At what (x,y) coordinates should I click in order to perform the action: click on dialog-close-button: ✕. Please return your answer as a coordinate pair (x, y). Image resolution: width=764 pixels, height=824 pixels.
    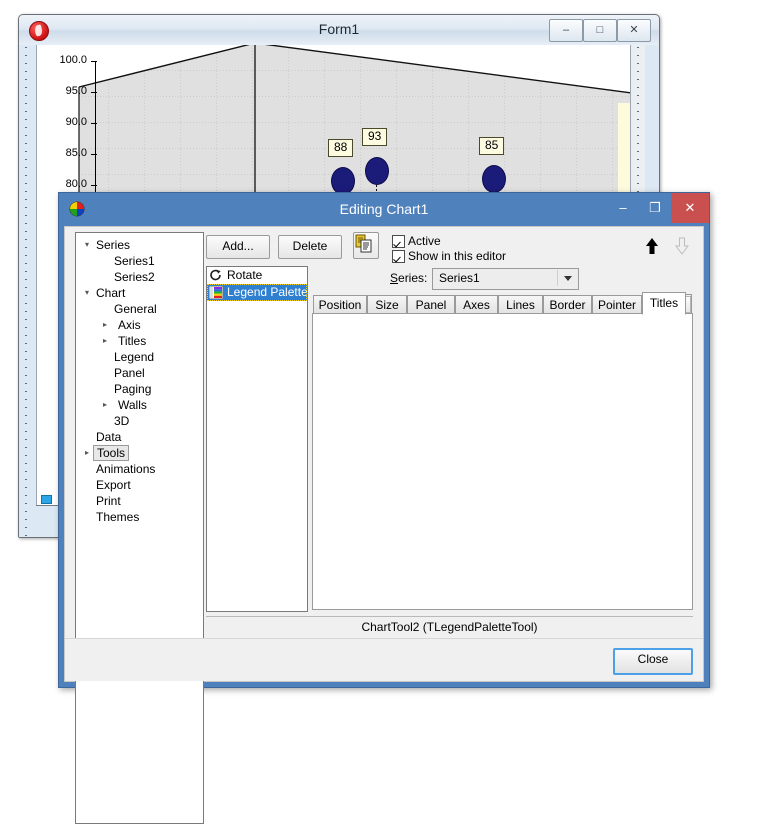
    Looking at the image, I should click on (690, 208).